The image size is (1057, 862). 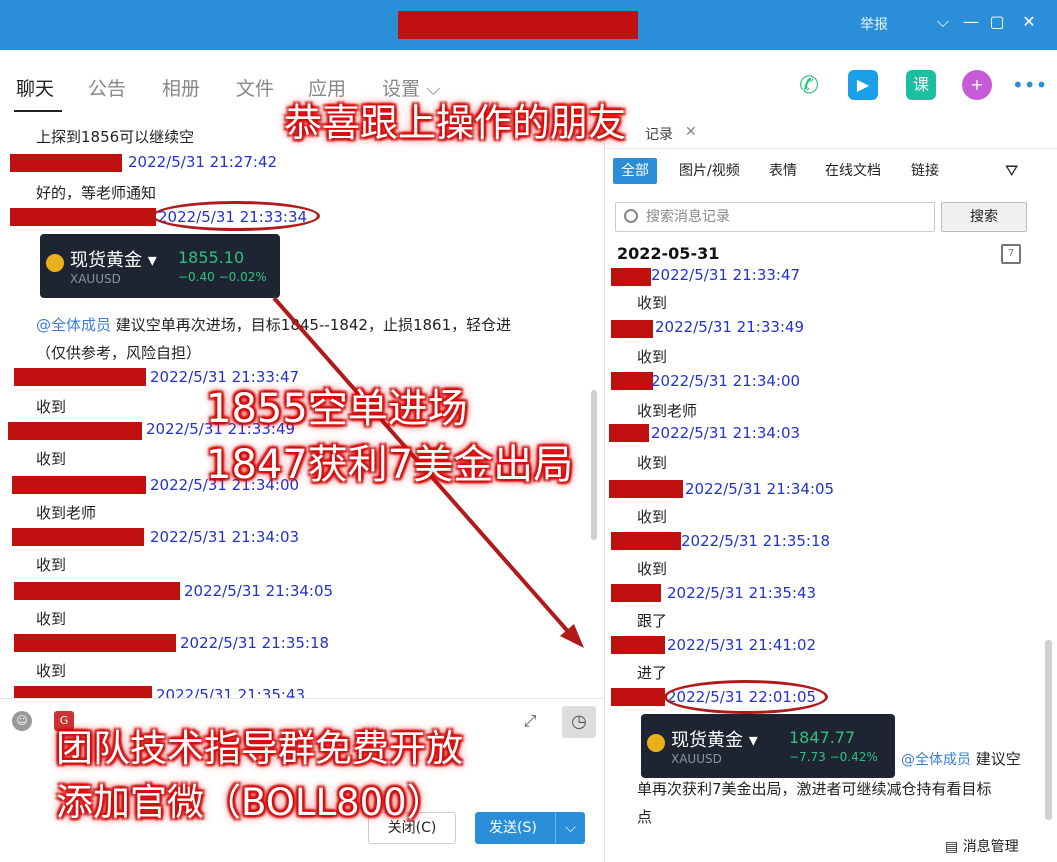 What do you see at coordinates (337, 409) in the screenshot?
I see `overlay-mid1: 1855空单进场` at bounding box center [337, 409].